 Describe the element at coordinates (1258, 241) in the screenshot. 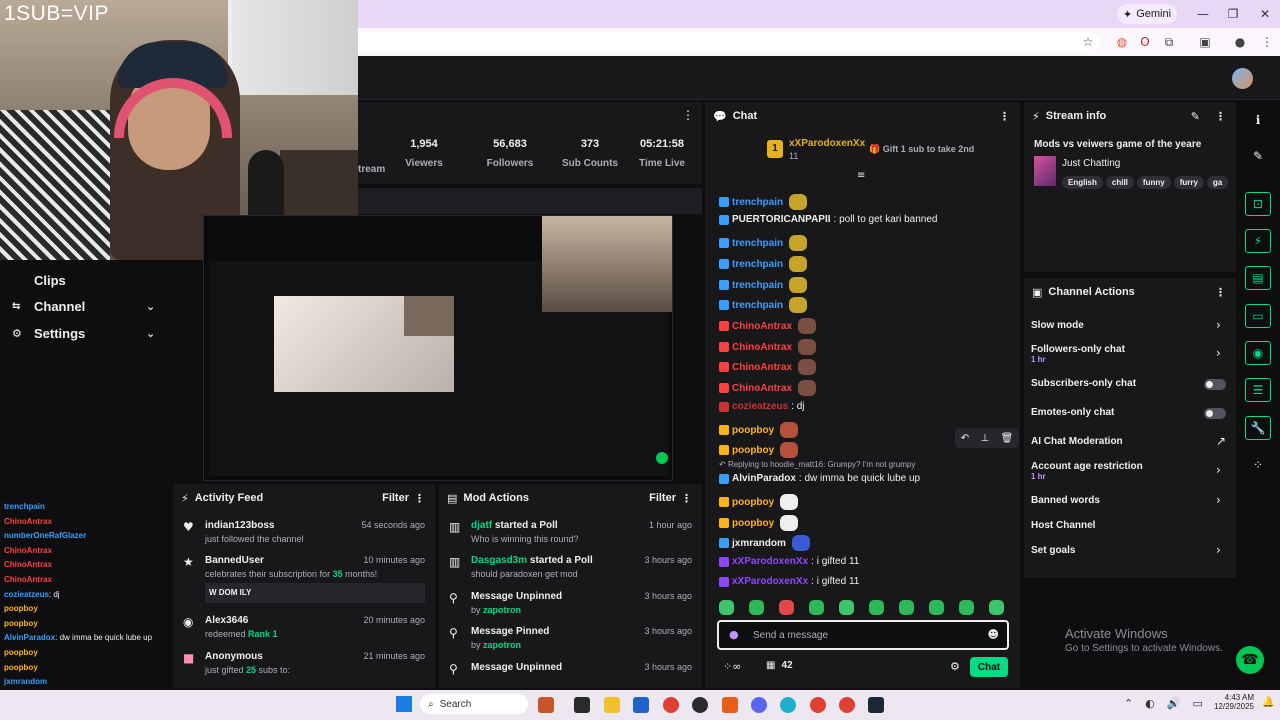

I see `bolt-icon: ⚡` at that location.